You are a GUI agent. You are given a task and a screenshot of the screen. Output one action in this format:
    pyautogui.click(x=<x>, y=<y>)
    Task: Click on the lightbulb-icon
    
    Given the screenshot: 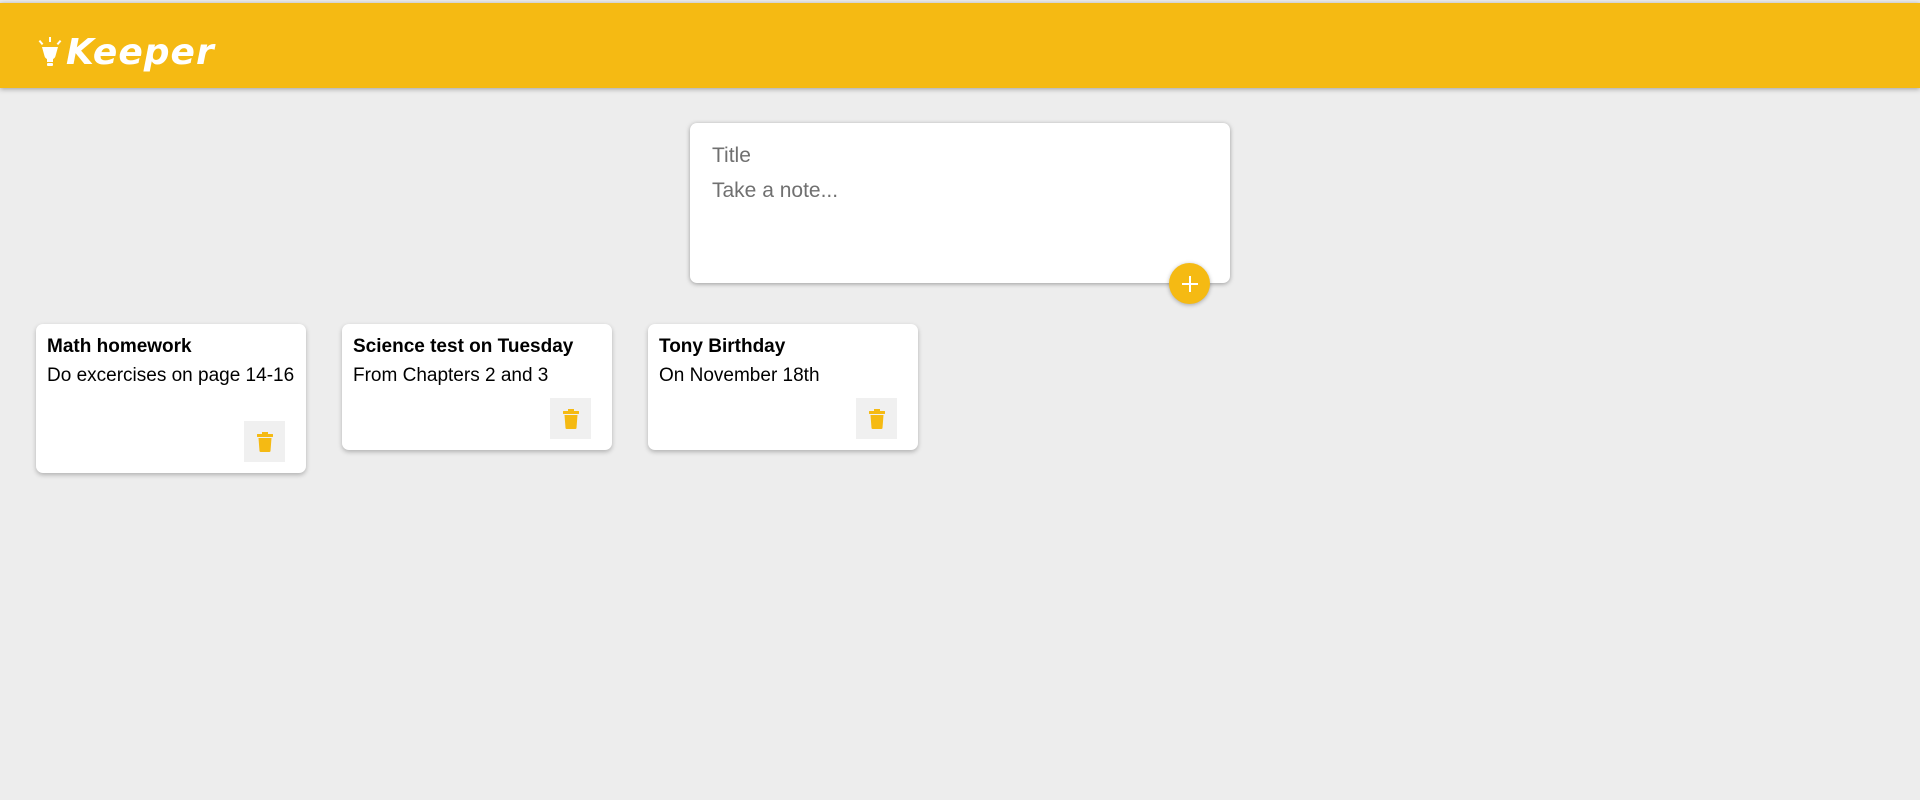 What is the action you would take?
    pyautogui.click(x=50, y=51)
    